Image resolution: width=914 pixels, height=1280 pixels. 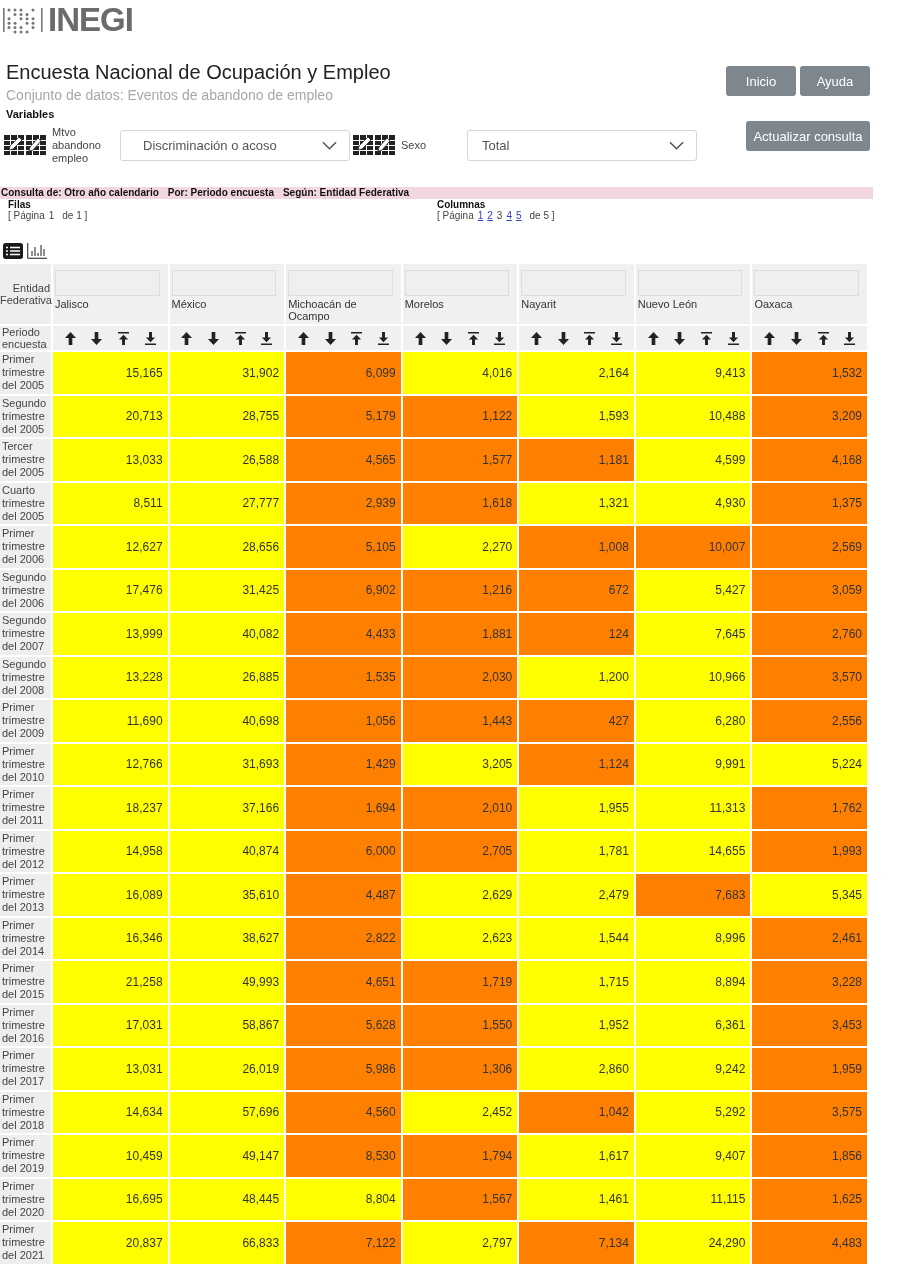 I want to click on table-cell: 1,794, so click(x=460, y=1156).